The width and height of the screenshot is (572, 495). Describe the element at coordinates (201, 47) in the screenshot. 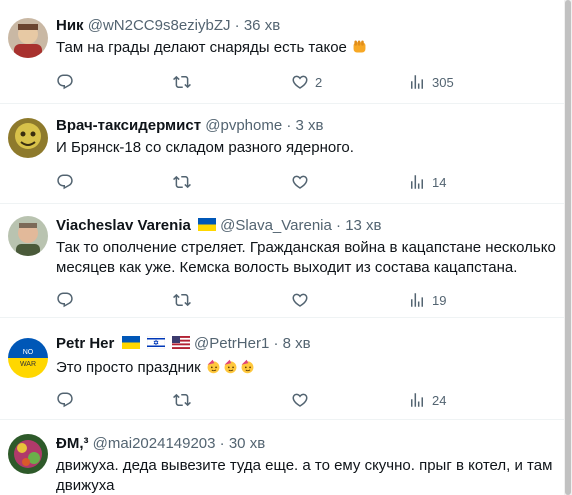

I see `tweet-text-content: Там на грады делают снаряды есть такое` at that location.